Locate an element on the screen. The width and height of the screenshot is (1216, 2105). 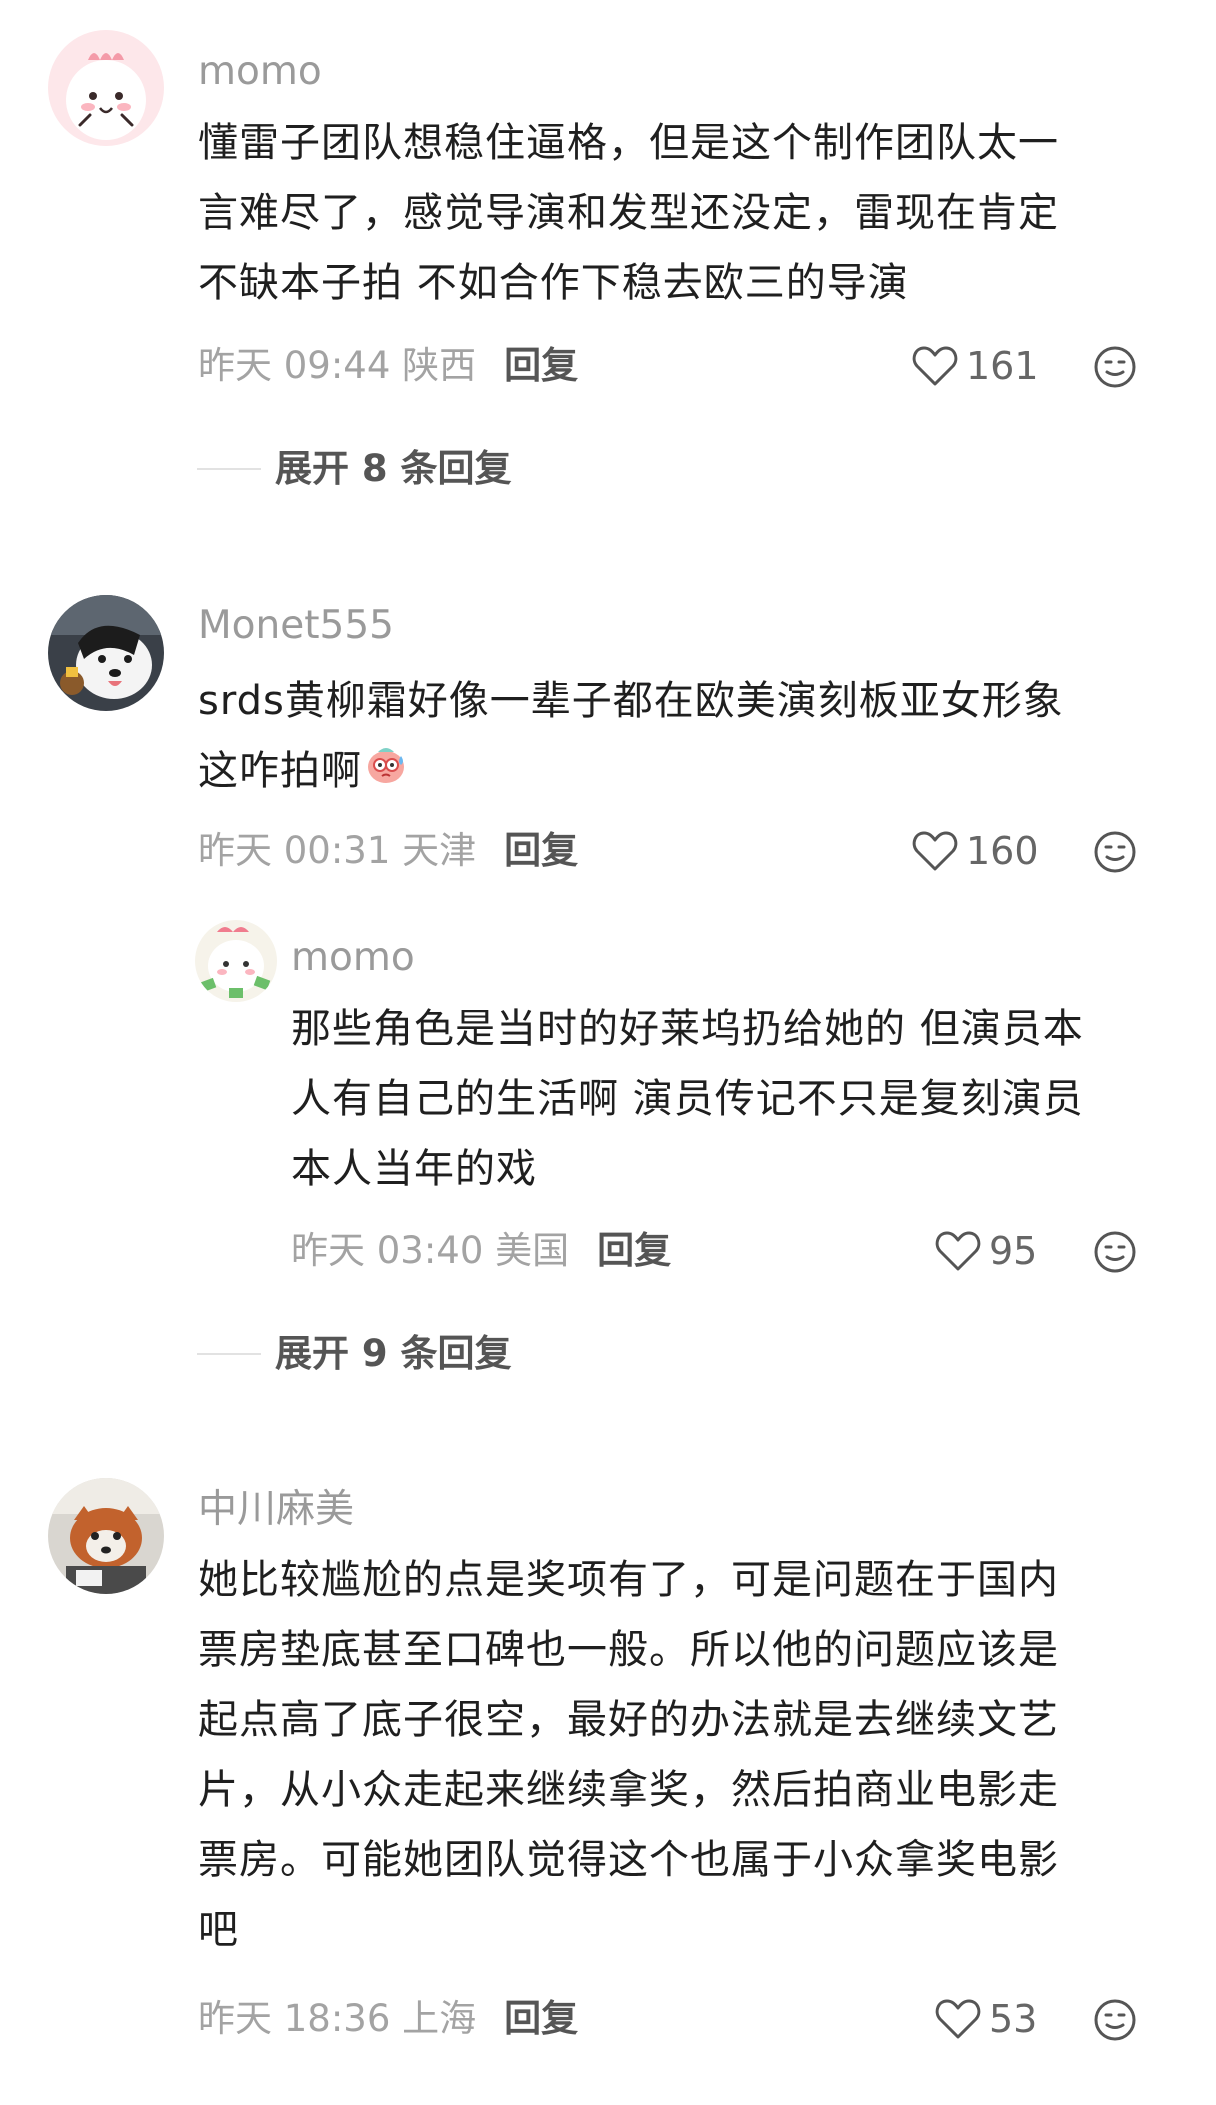
comment-line: 这咋拍啊 is located at coordinates (631, 772).